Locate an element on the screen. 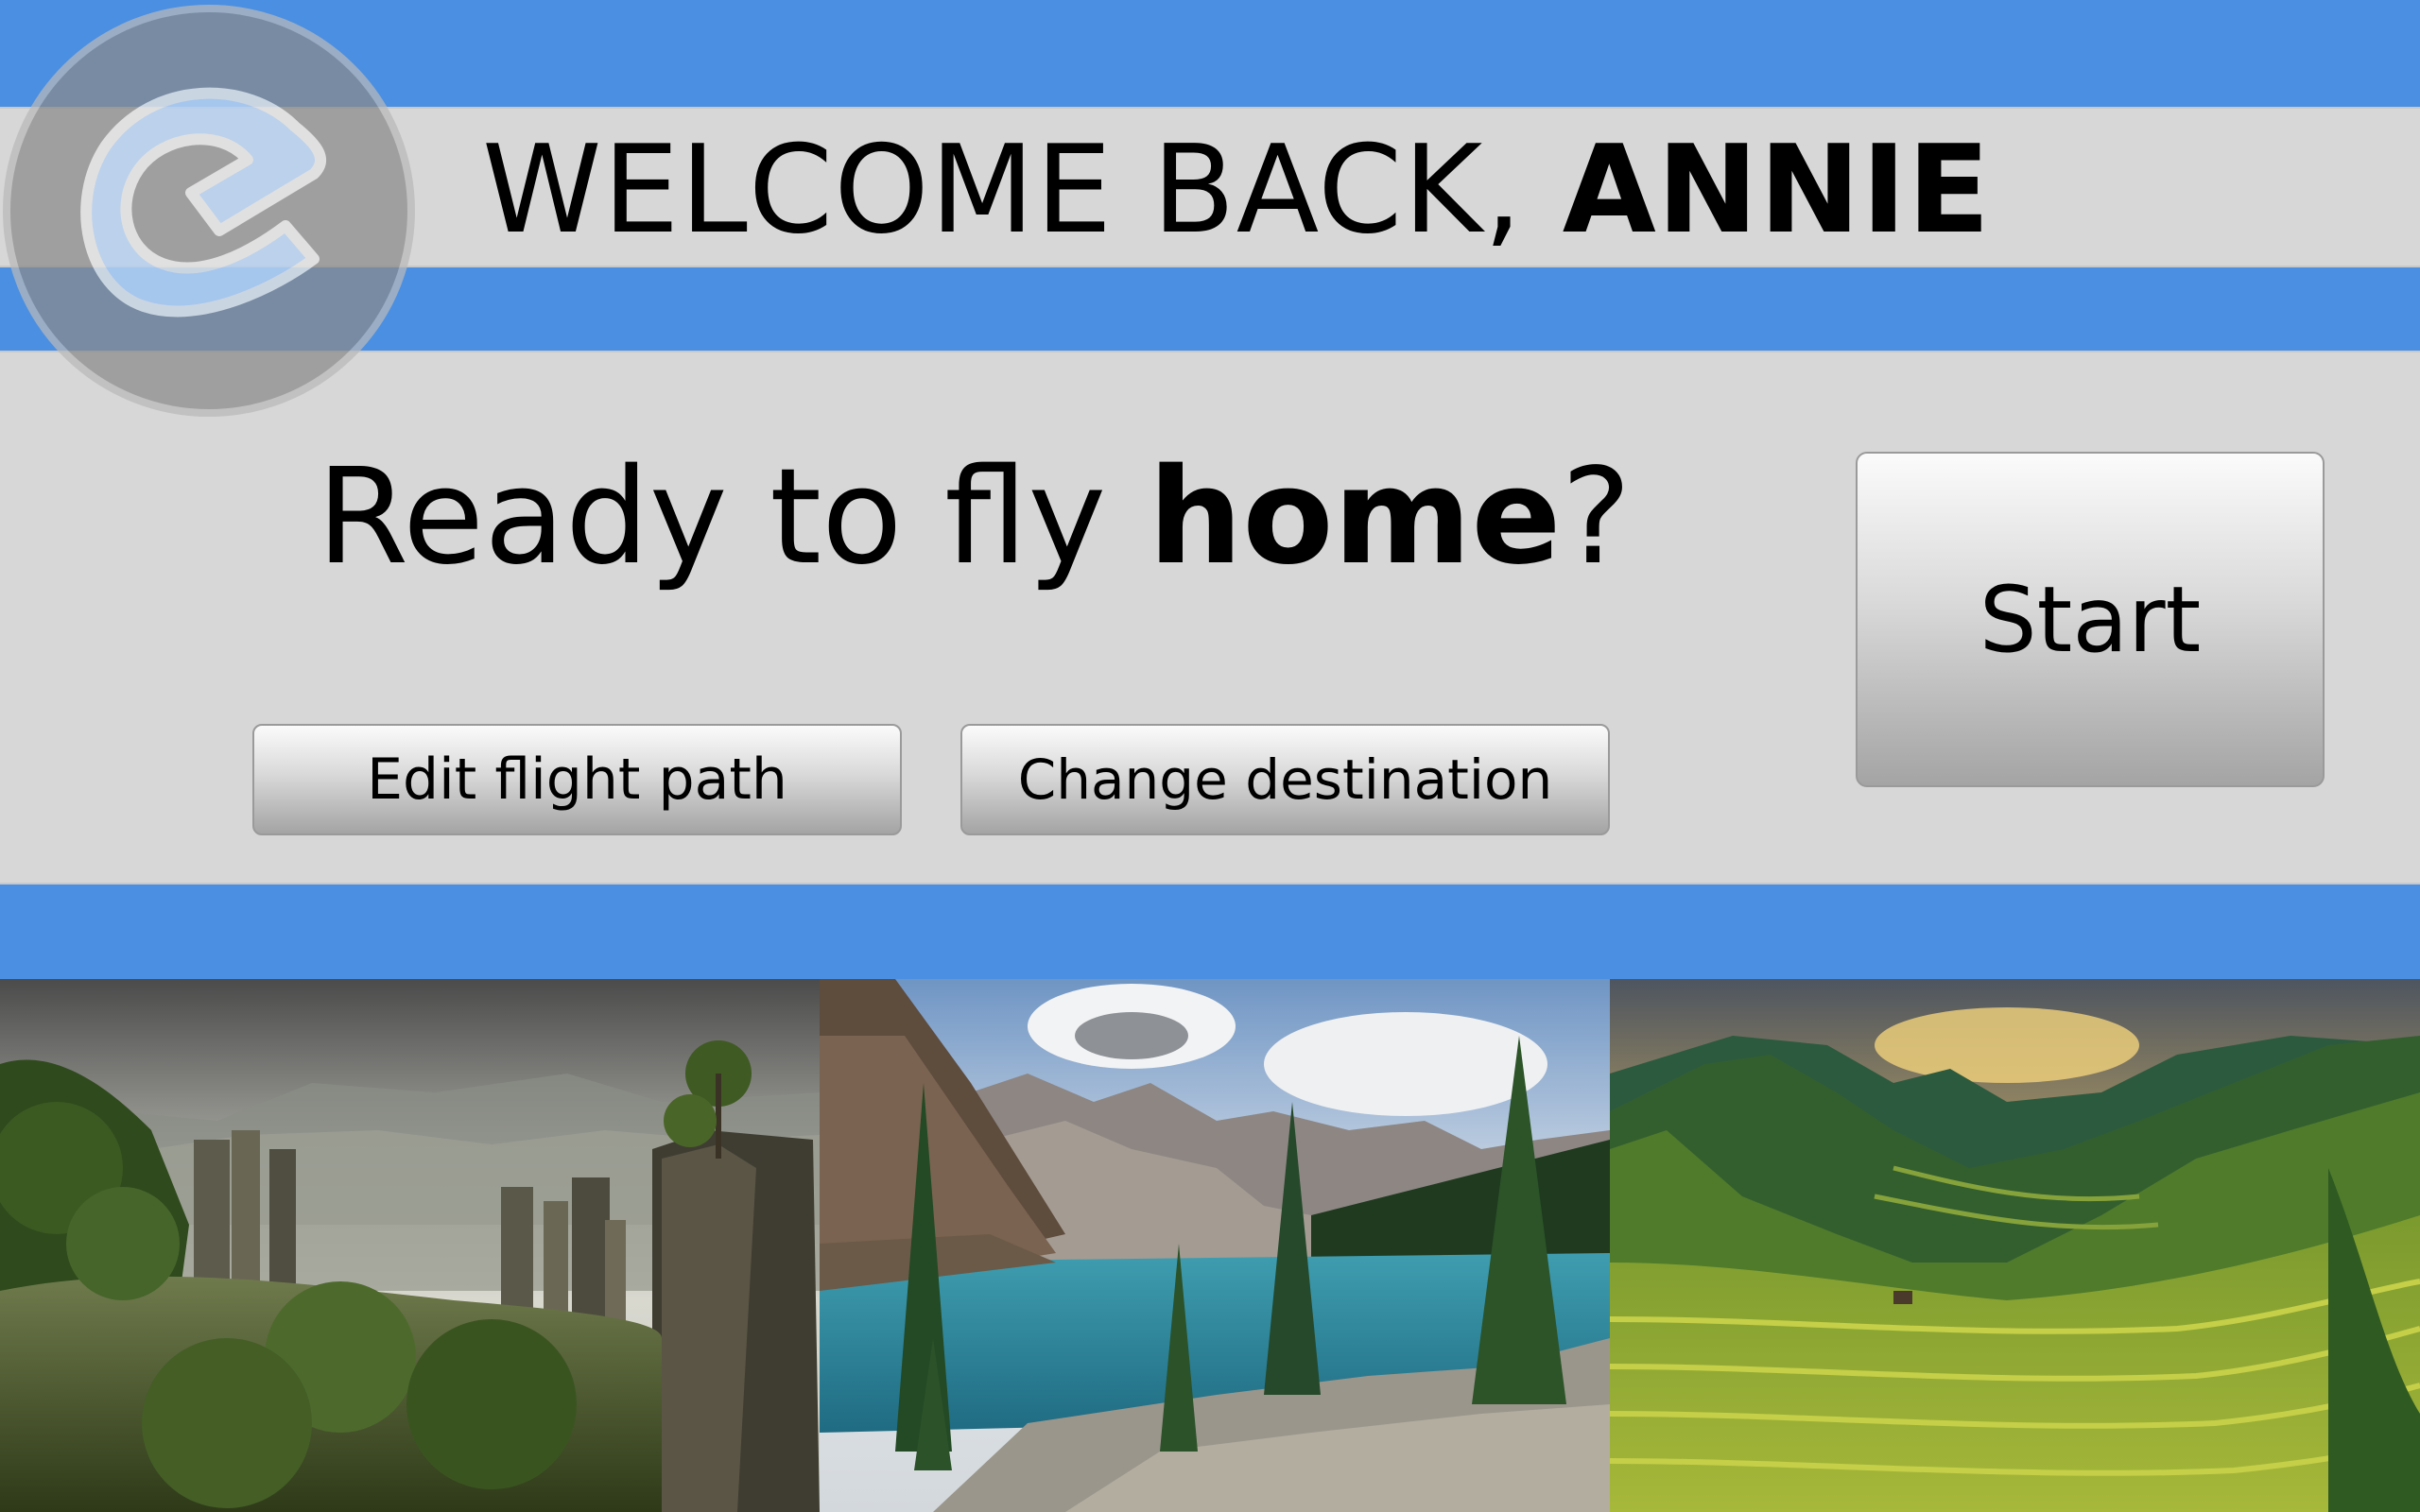  ready-prompt-punctuation: ? is located at coordinates (1596, 517).